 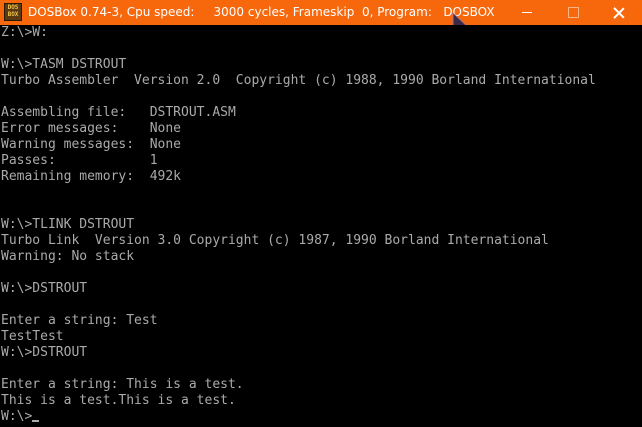 What do you see at coordinates (122, 384) in the screenshot?
I see `console-line: Enter a string: This is a test.` at bounding box center [122, 384].